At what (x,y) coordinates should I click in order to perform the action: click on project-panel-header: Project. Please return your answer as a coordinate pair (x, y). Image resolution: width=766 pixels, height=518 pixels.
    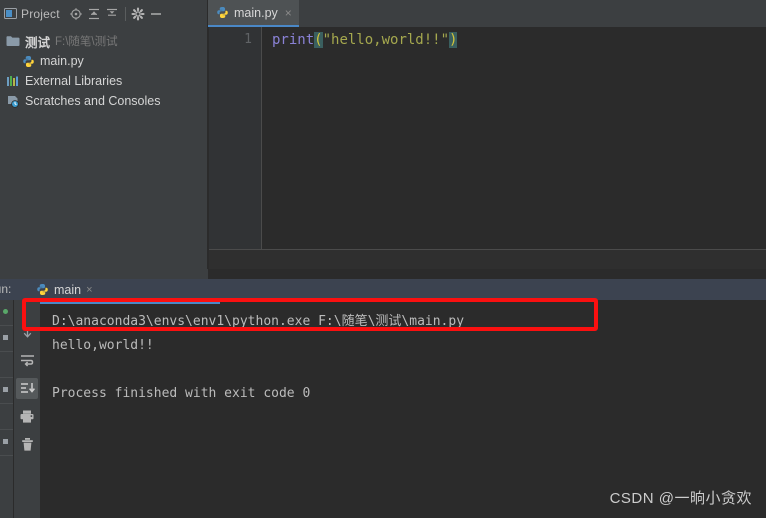
    Looking at the image, I should click on (104, 13).